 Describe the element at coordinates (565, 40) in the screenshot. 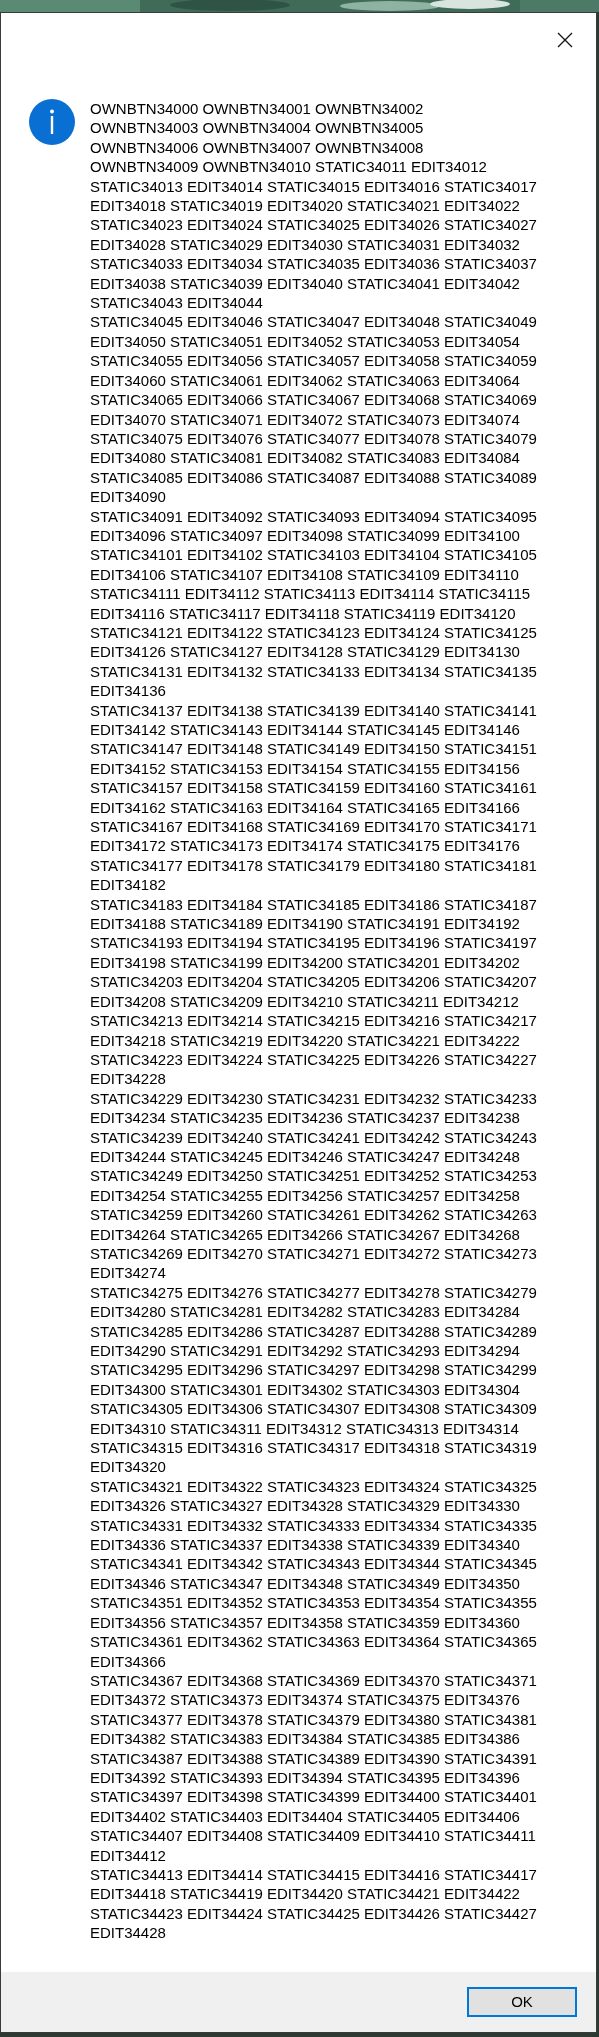

I see `close-icon` at that location.